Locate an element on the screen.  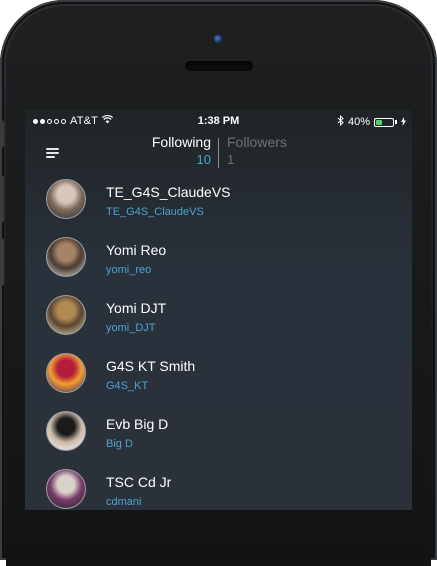
front-camera-icon is located at coordinates (218, 39).